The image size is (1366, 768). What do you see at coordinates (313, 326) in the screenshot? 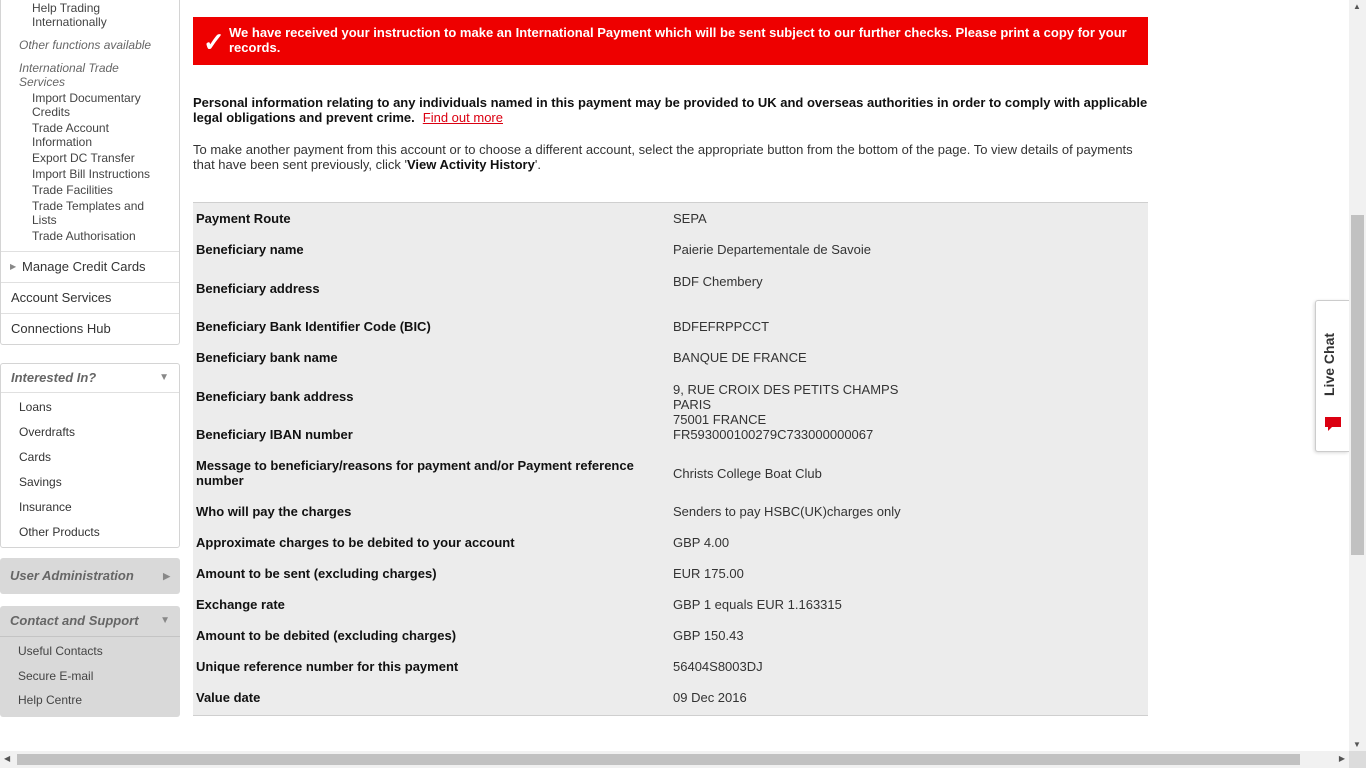
I see `detail-label: Beneficiary Bank Identifier Code (BIC)` at bounding box center [313, 326].